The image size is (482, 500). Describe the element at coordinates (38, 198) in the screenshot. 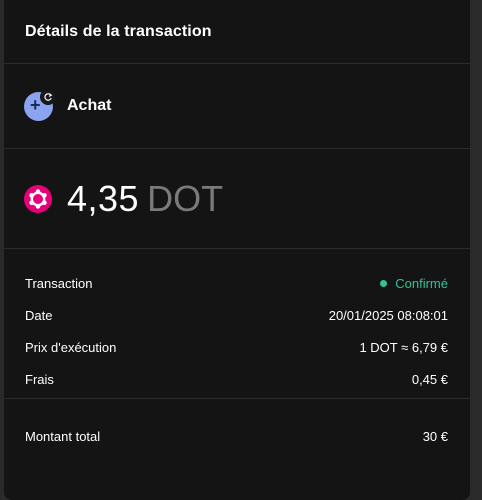

I see `polkadot-icon` at that location.